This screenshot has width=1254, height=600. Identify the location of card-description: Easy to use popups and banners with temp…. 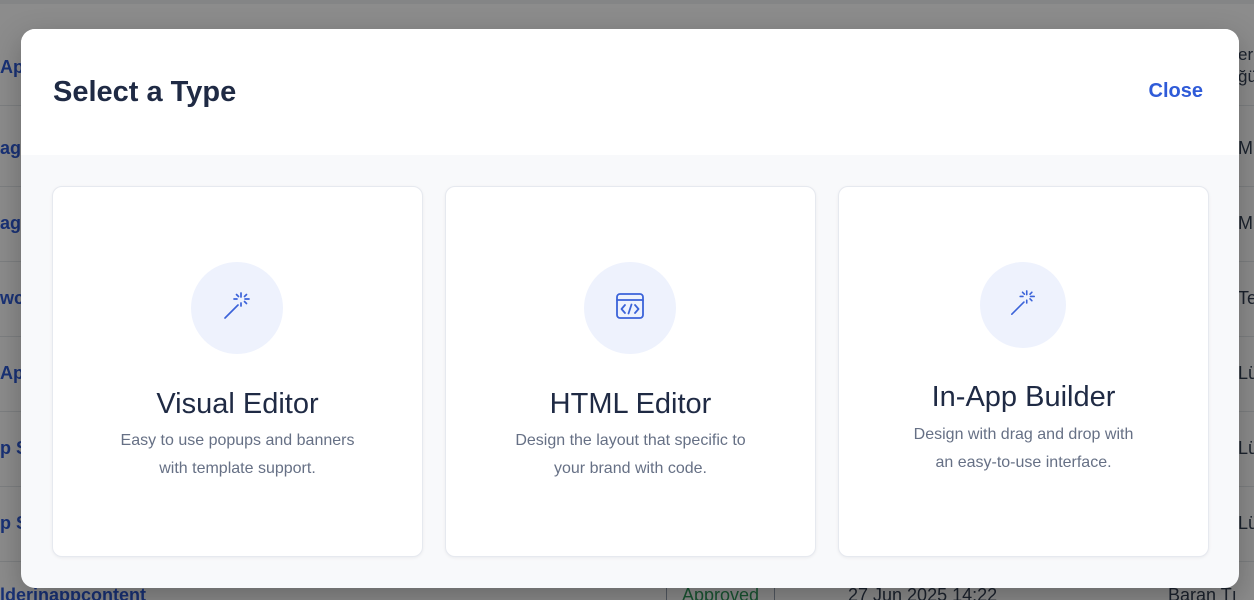
(237, 455).